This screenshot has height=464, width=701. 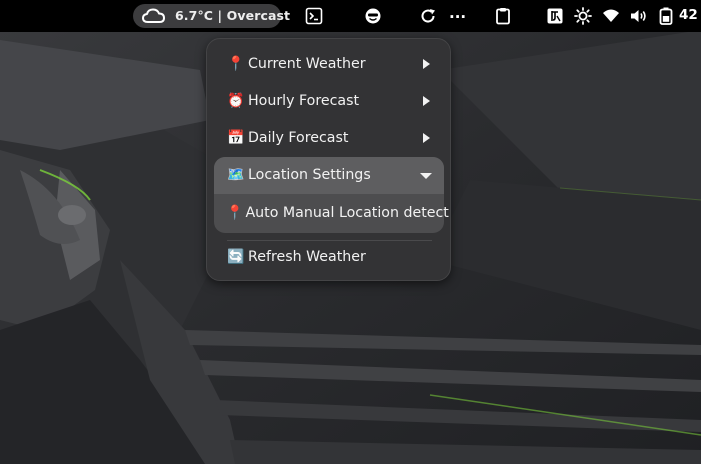 I want to click on alarm-clock-icon: ⏰, so click(x=236, y=101).